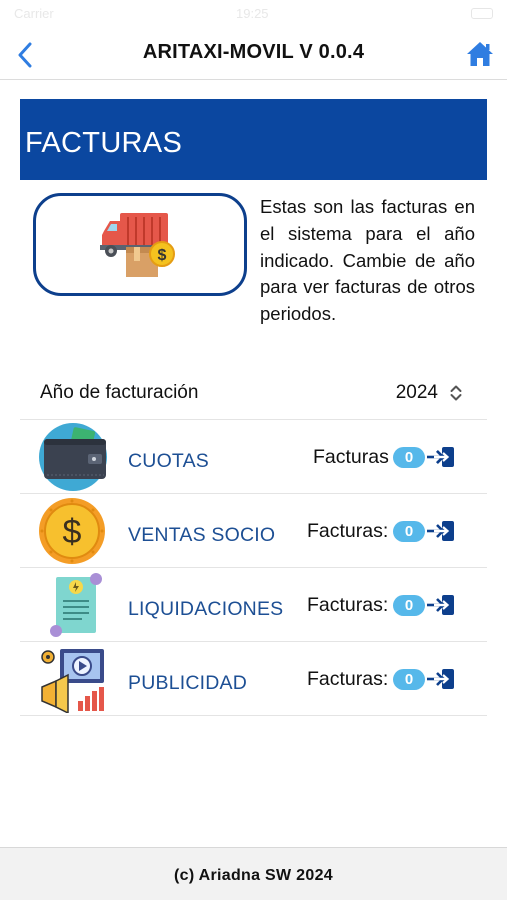  What do you see at coordinates (104, 143) in the screenshot?
I see `section-title: FACTURAS` at bounding box center [104, 143].